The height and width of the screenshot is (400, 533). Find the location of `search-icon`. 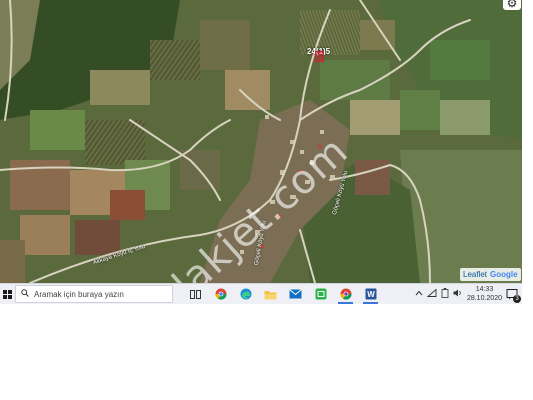

search-icon is located at coordinates (25, 294).